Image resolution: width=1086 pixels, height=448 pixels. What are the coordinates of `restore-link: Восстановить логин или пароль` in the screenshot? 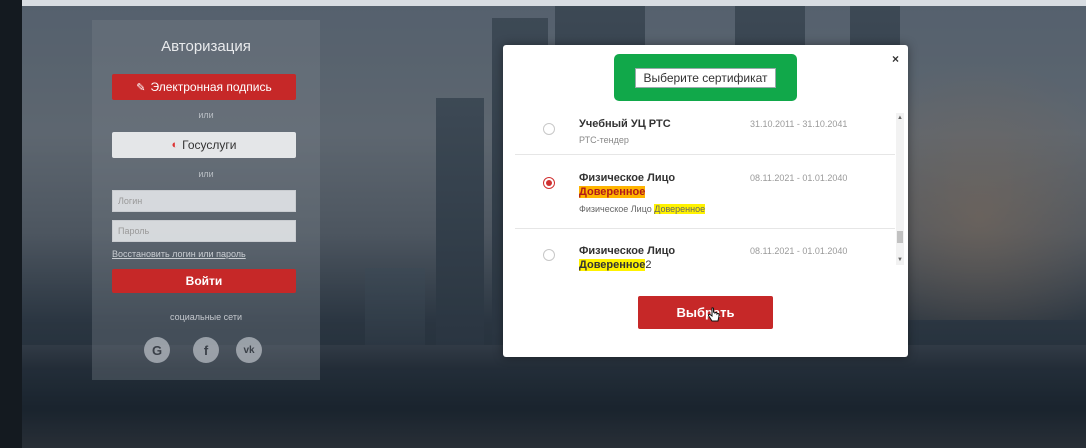 It's located at (212, 254).